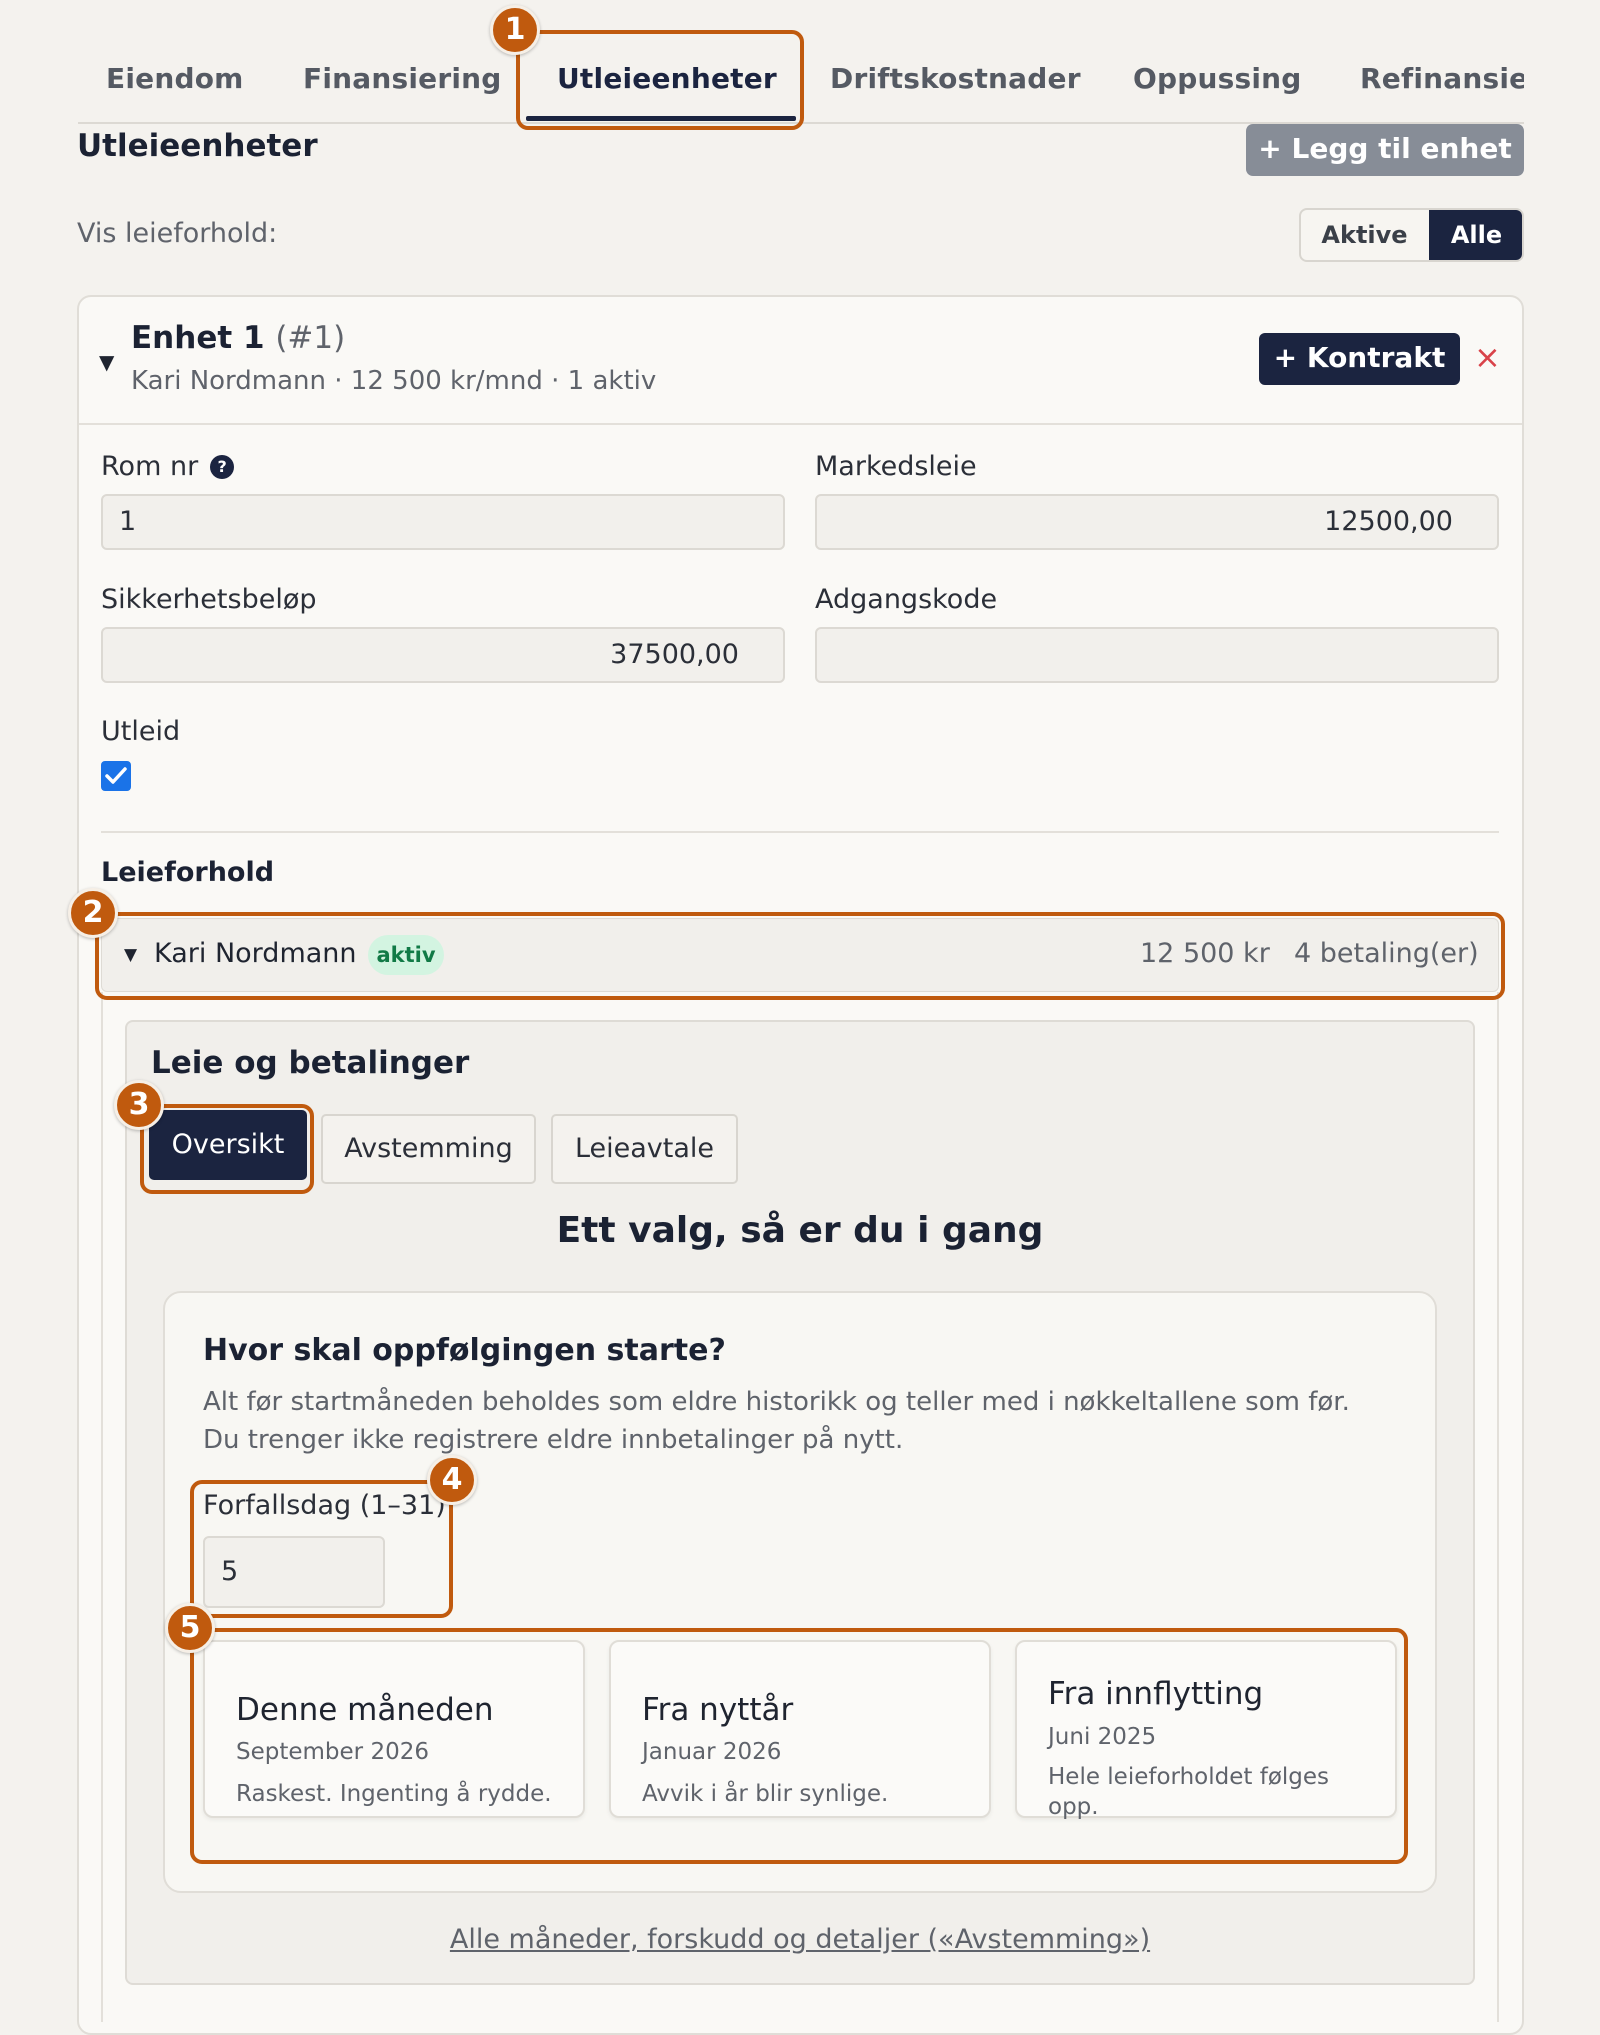 The height and width of the screenshot is (2035, 1600). Describe the element at coordinates (197, 146) in the screenshot. I see `page-title: Utleieenheter` at that location.